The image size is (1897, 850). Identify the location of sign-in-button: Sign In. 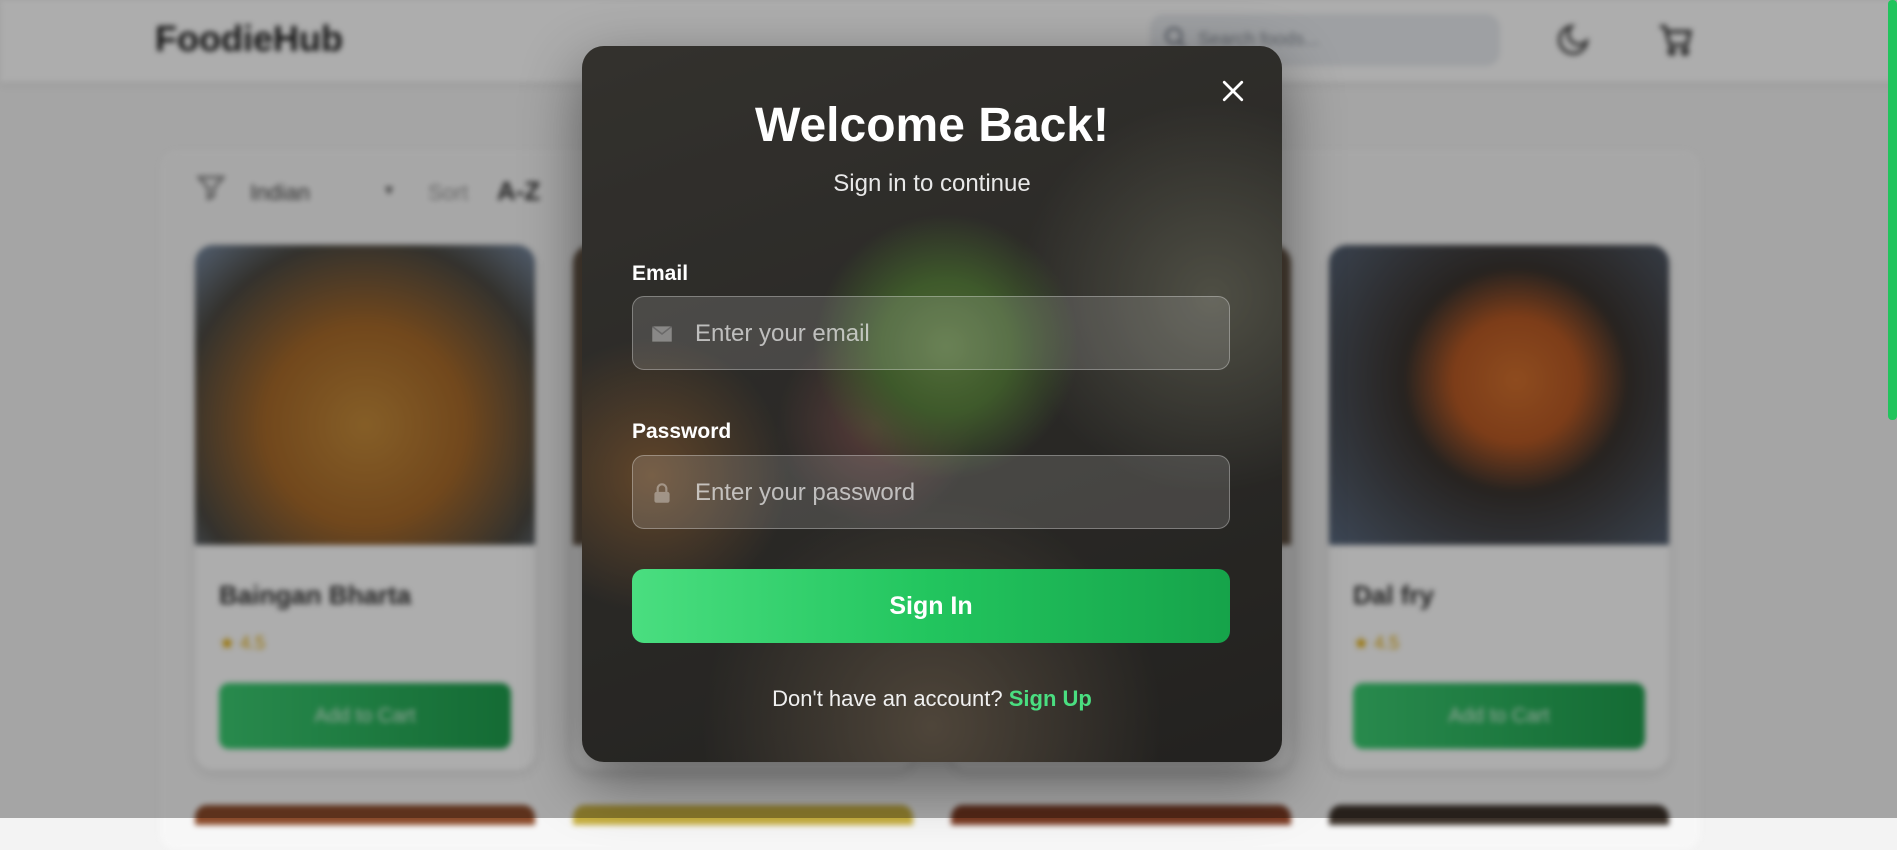
(931, 606).